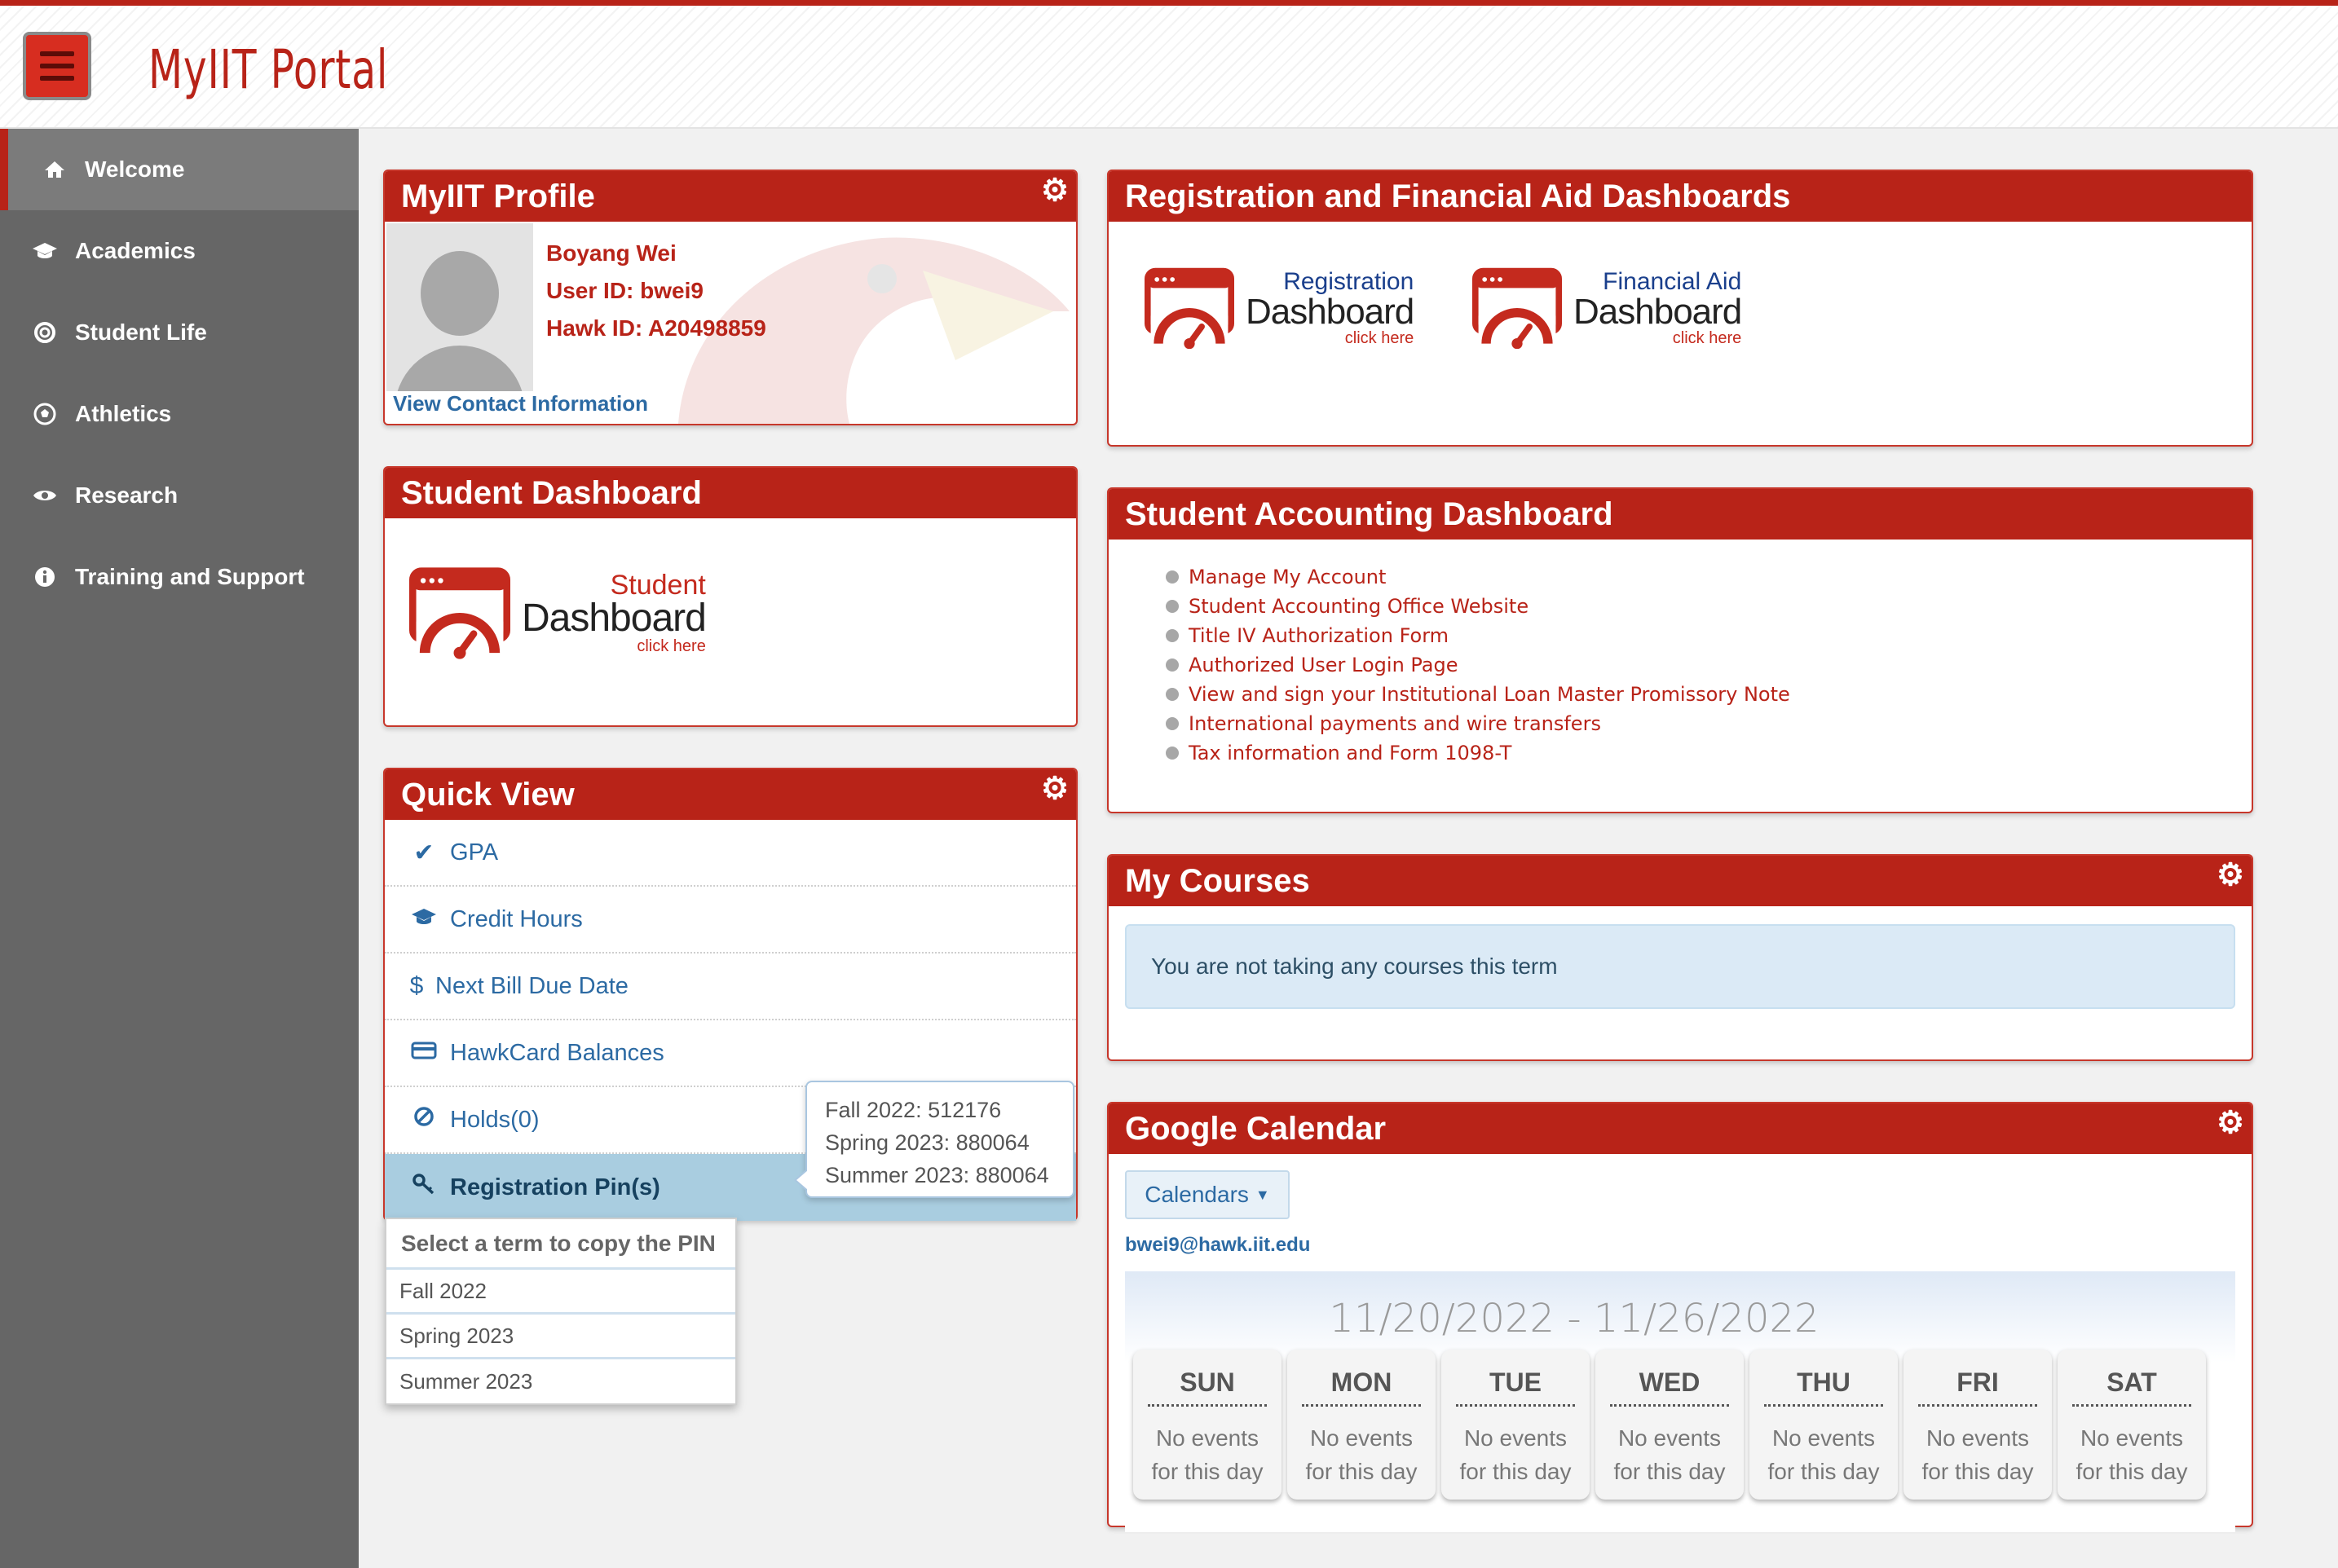 The height and width of the screenshot is (1568, 2338). I want to click on quick-view-credit-hours: Credit Hours, so click(730, 920).